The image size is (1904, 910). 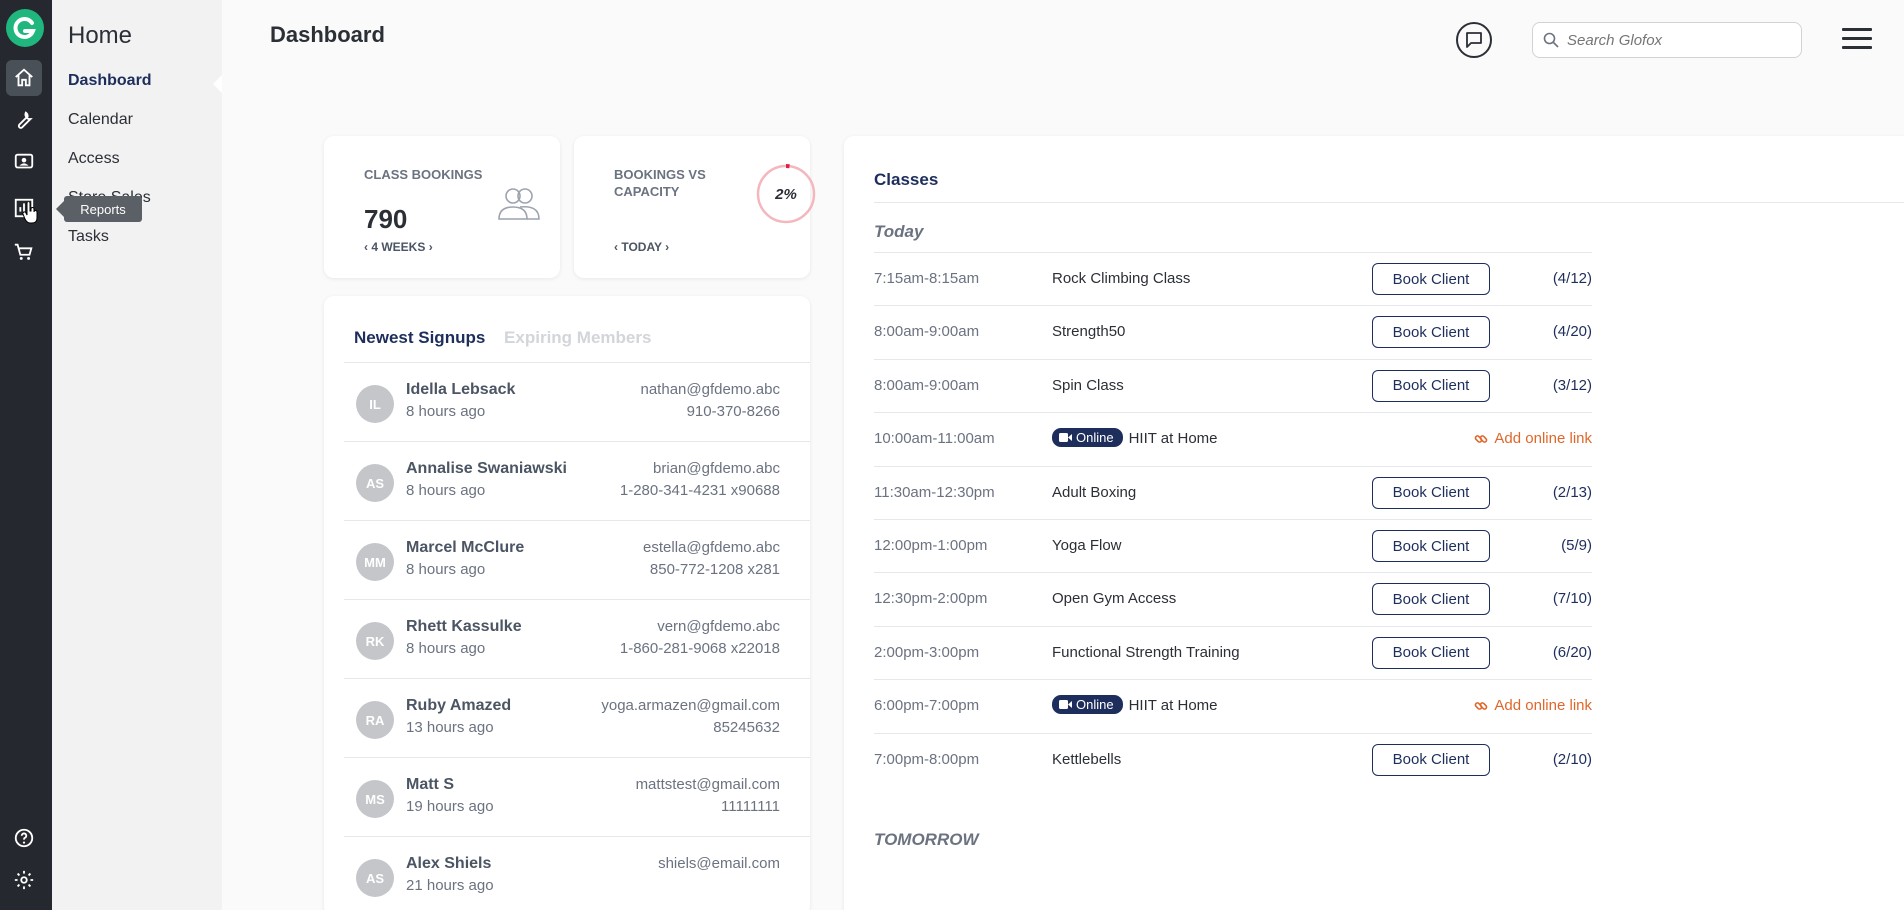 I want to click on hamburger-menu-button, so click(x=1857, y=40).